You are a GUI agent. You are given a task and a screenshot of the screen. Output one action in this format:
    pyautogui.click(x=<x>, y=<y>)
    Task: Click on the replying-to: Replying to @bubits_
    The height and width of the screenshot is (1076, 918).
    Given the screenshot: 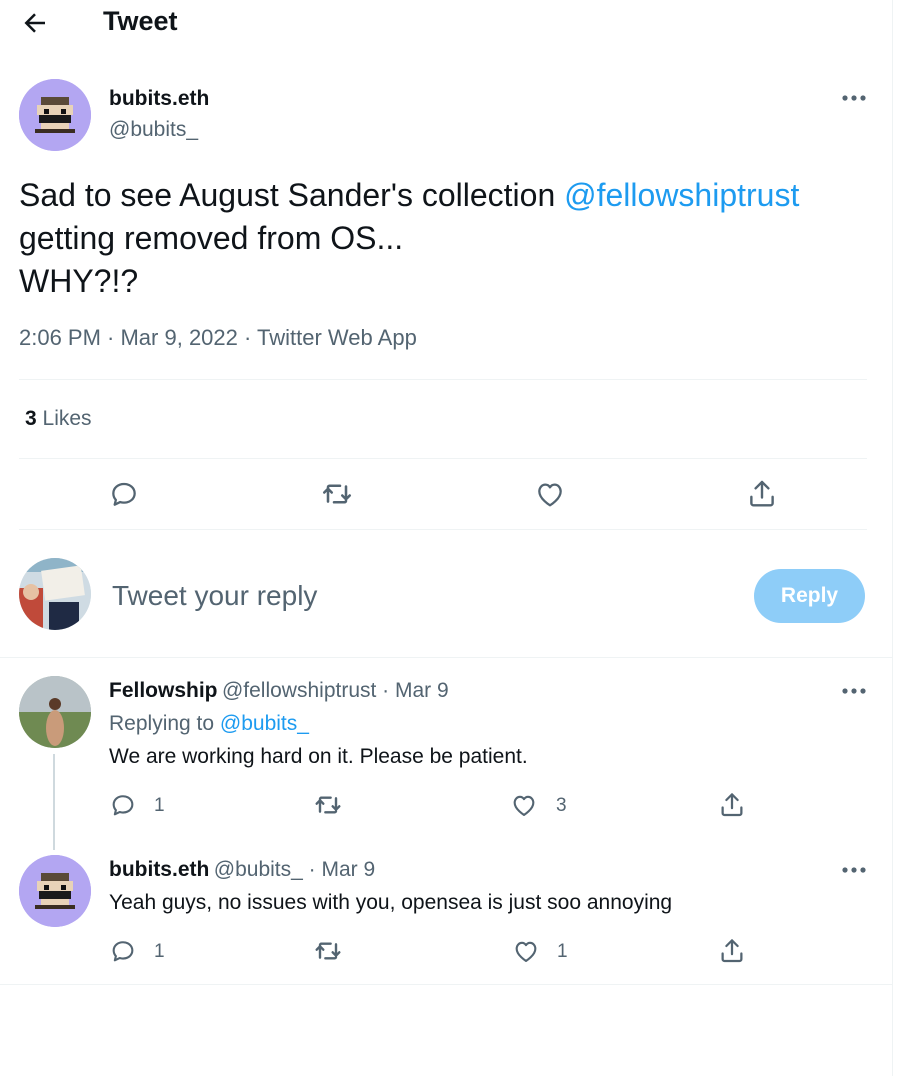 What is the action you would take?
    pyautogui.click(x=209, y=724)
    